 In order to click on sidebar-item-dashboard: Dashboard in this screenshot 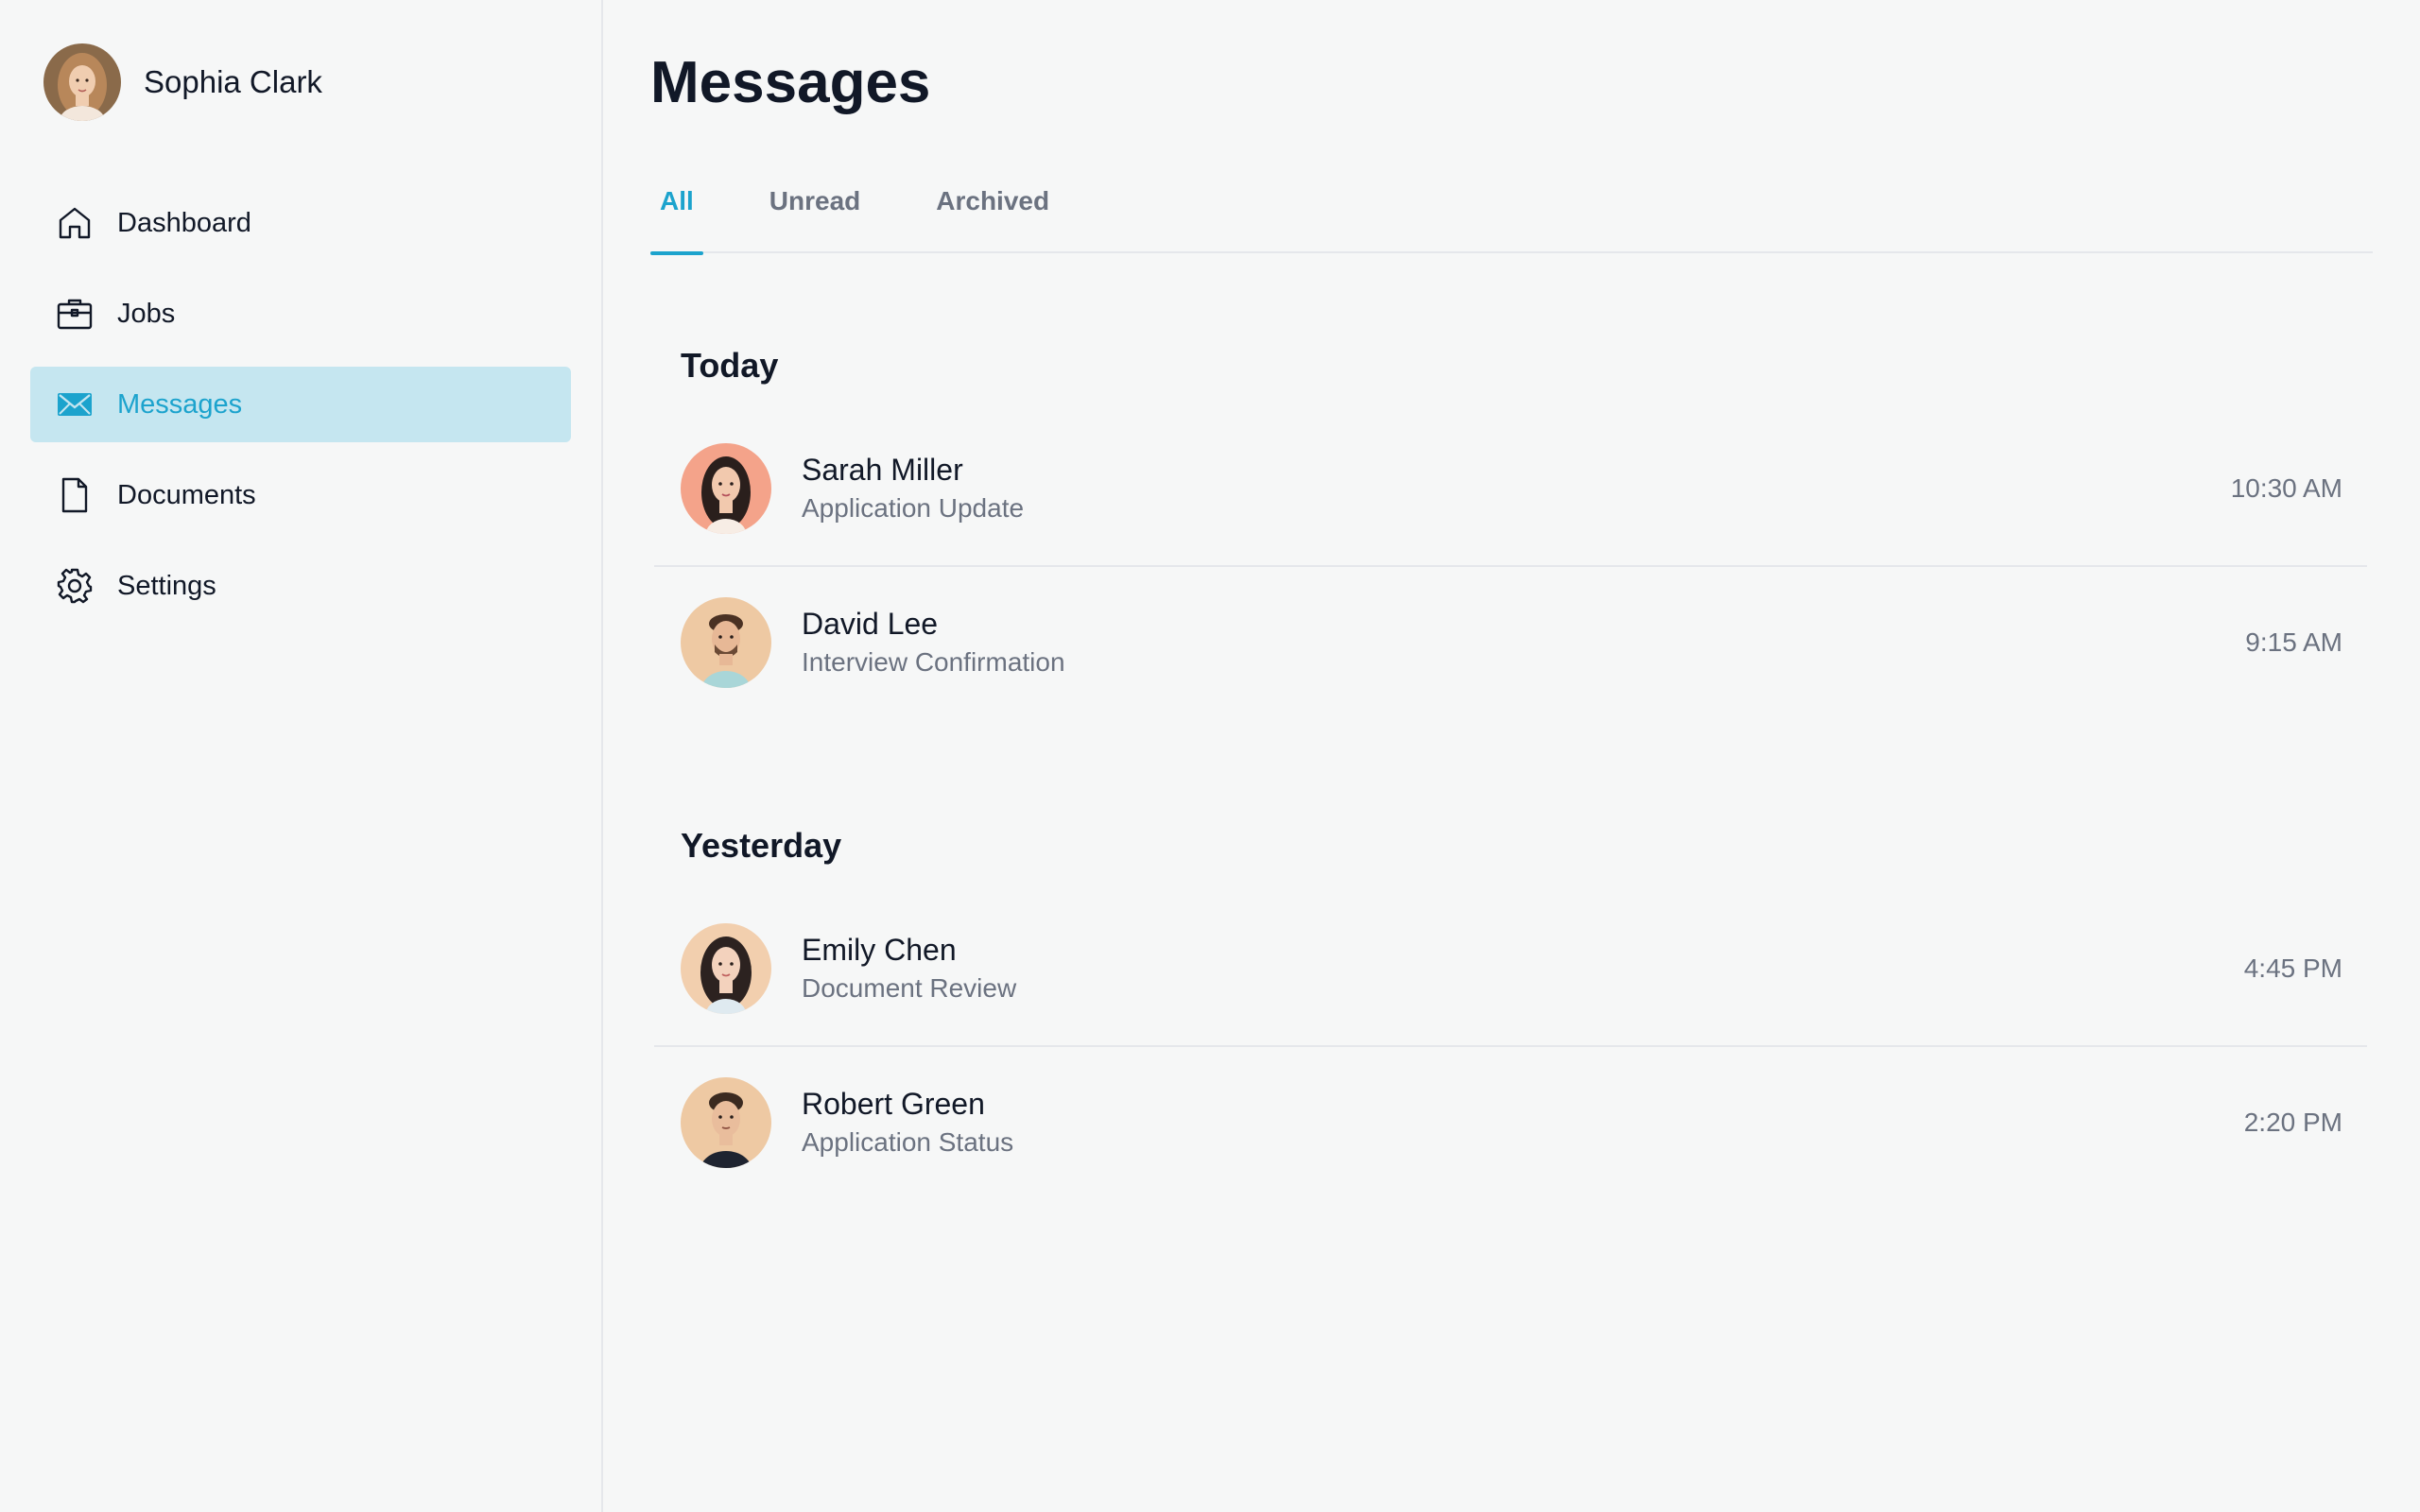, I will do `click(300, 223)`.